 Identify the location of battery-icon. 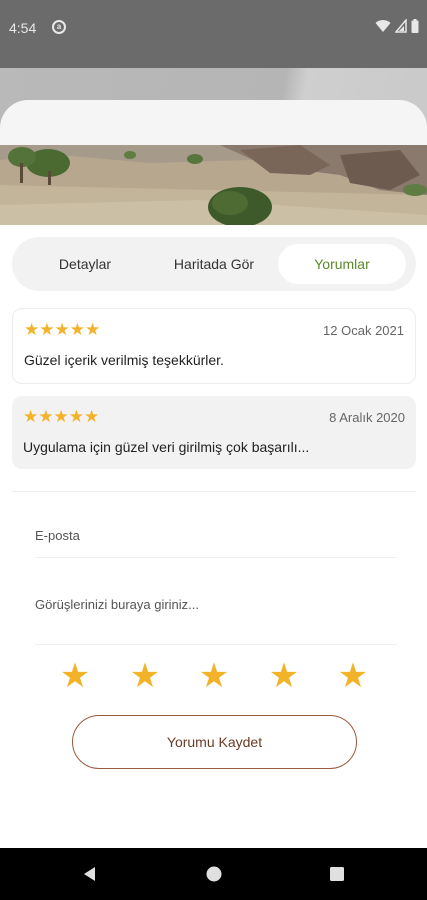
(415, 26).